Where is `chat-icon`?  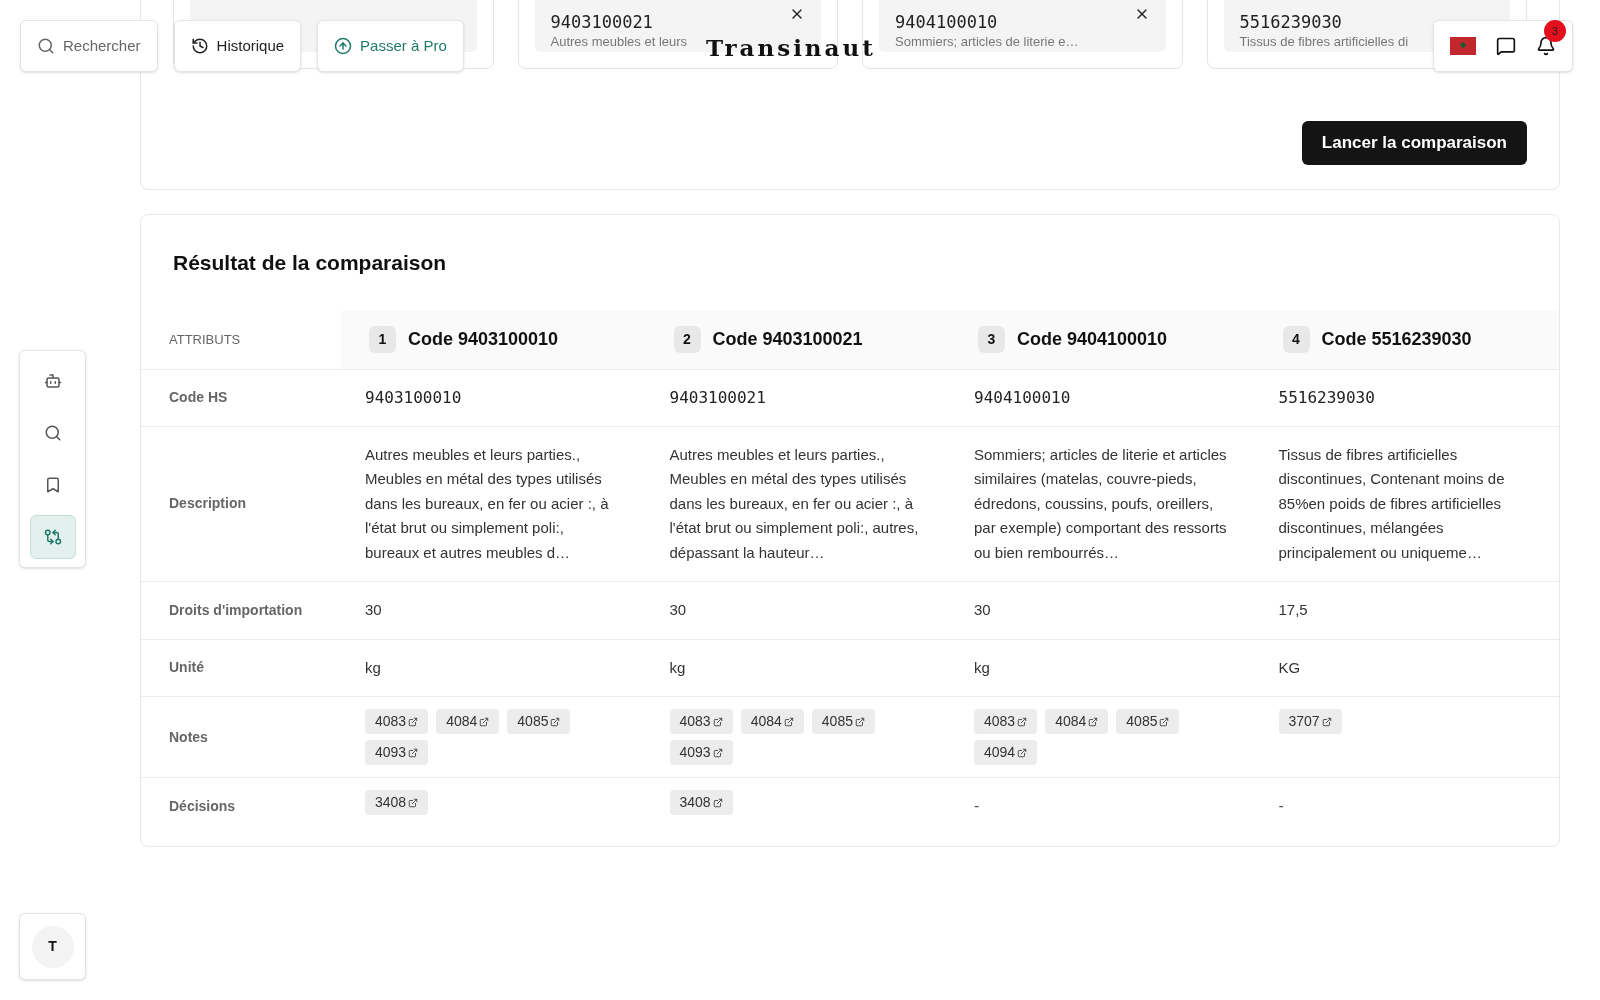 chat-icon is located at coordinates (1506, 46).